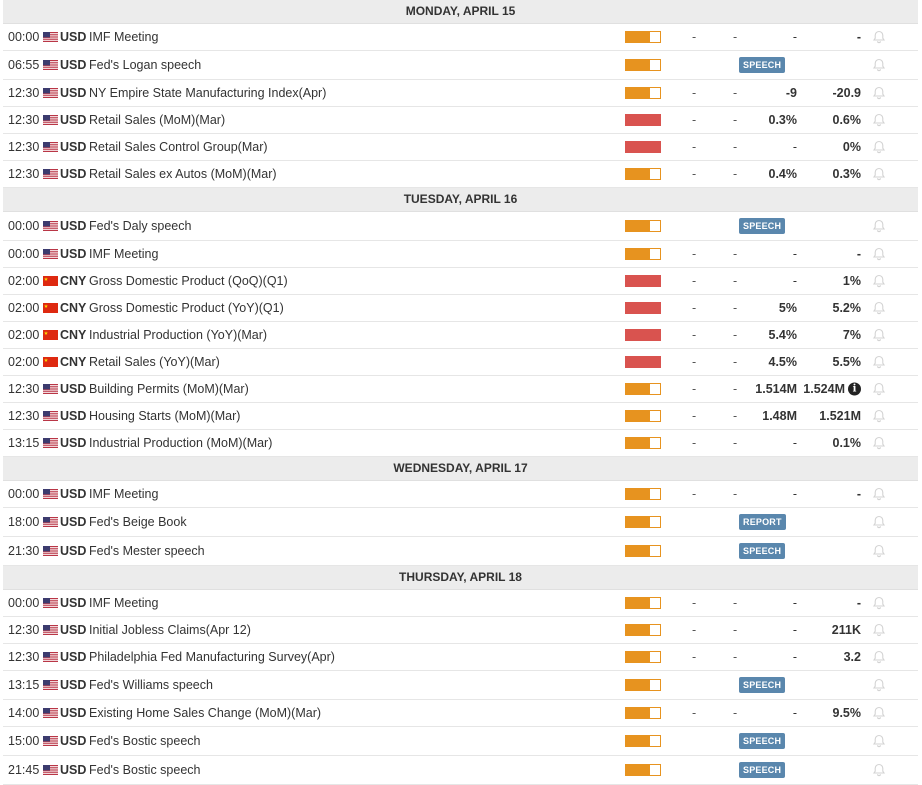 This screenshot has height=785, width=922. I want to click on event-name: Gross Domestic Product (YoY)(Q1), so click(186, 308).